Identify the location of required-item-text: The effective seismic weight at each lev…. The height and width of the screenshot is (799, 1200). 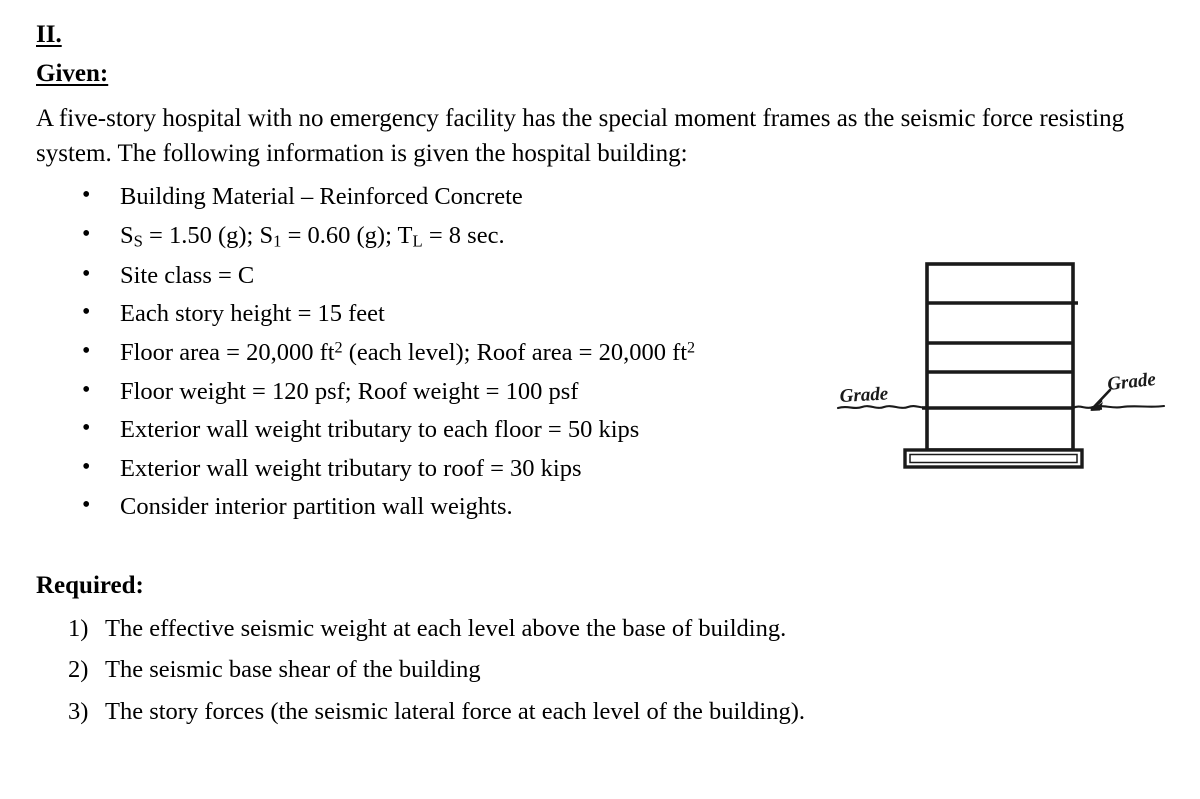
(446, 628).